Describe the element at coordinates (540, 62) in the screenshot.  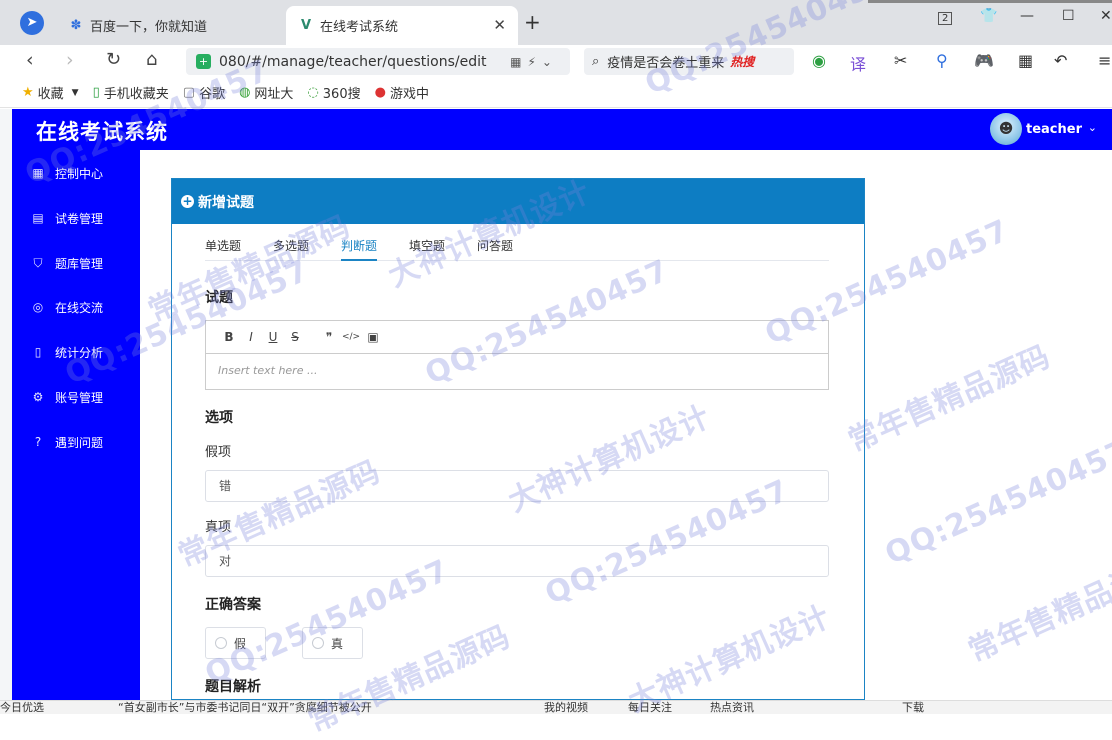
I see `url-actions: ▦⚡⌄` at that location.